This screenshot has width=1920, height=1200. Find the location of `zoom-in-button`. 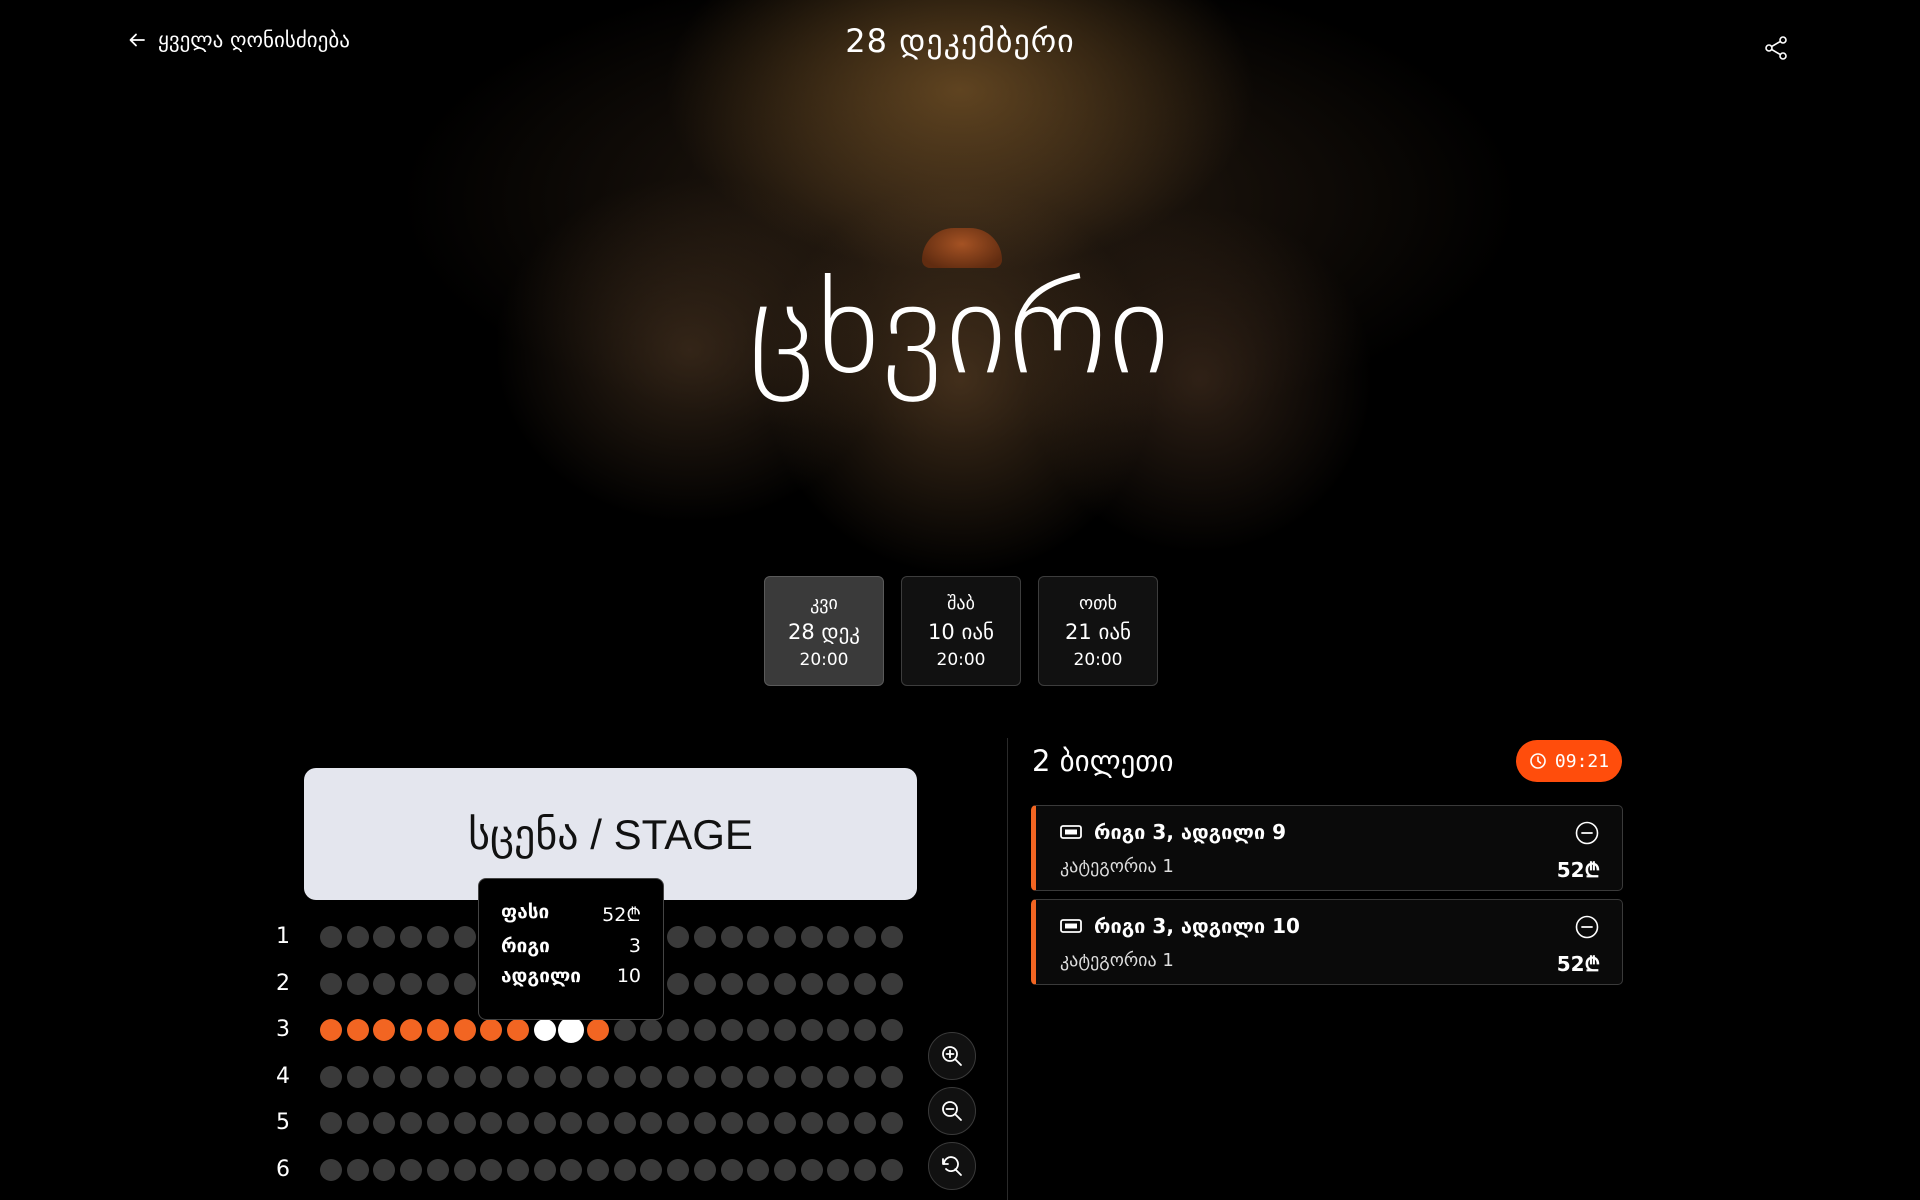

zoom-in-button is located at coordinates (952, 1056).